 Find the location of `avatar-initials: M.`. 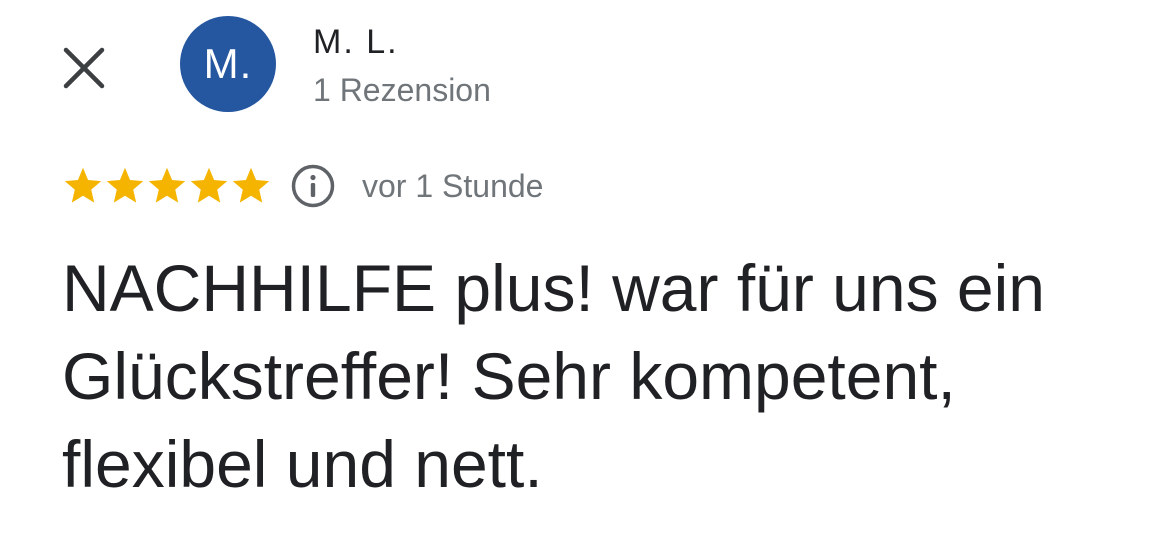

avatar-initials: M. is located at coordinates (228, 63).